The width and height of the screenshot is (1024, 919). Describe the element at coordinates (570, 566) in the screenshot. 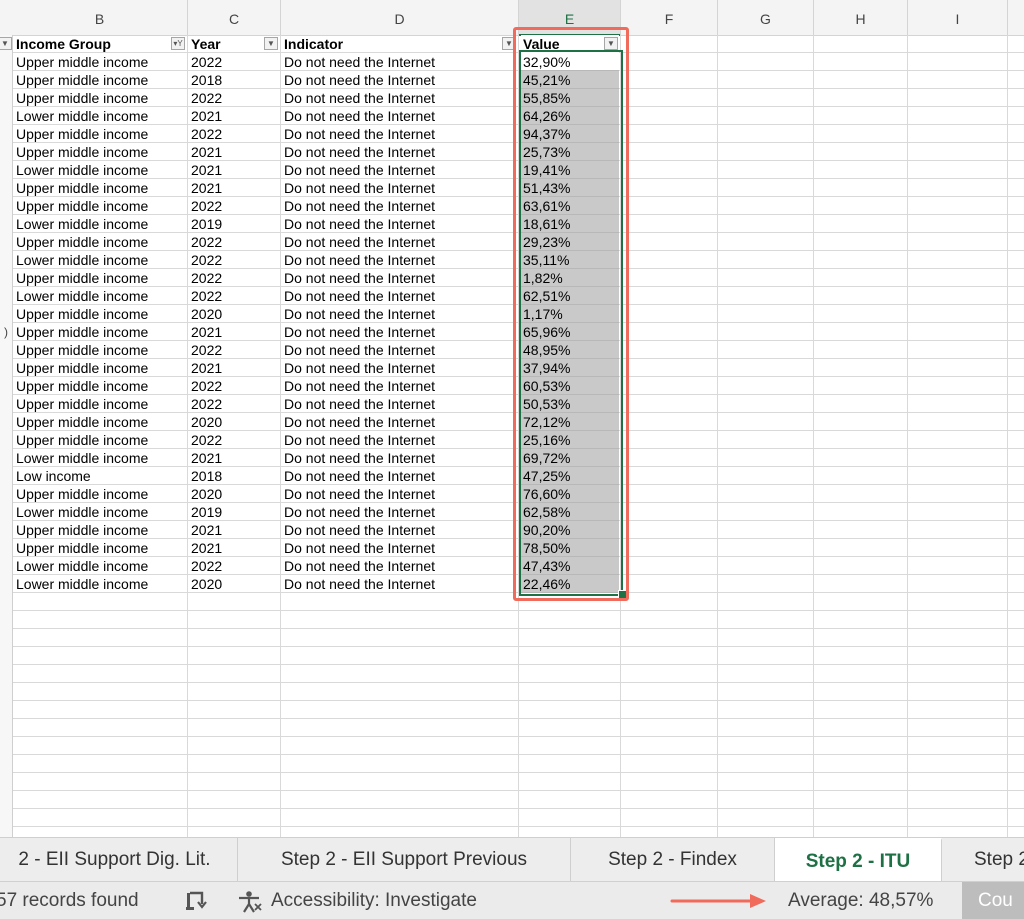

I see `cell-value: 47,43%` at that location.